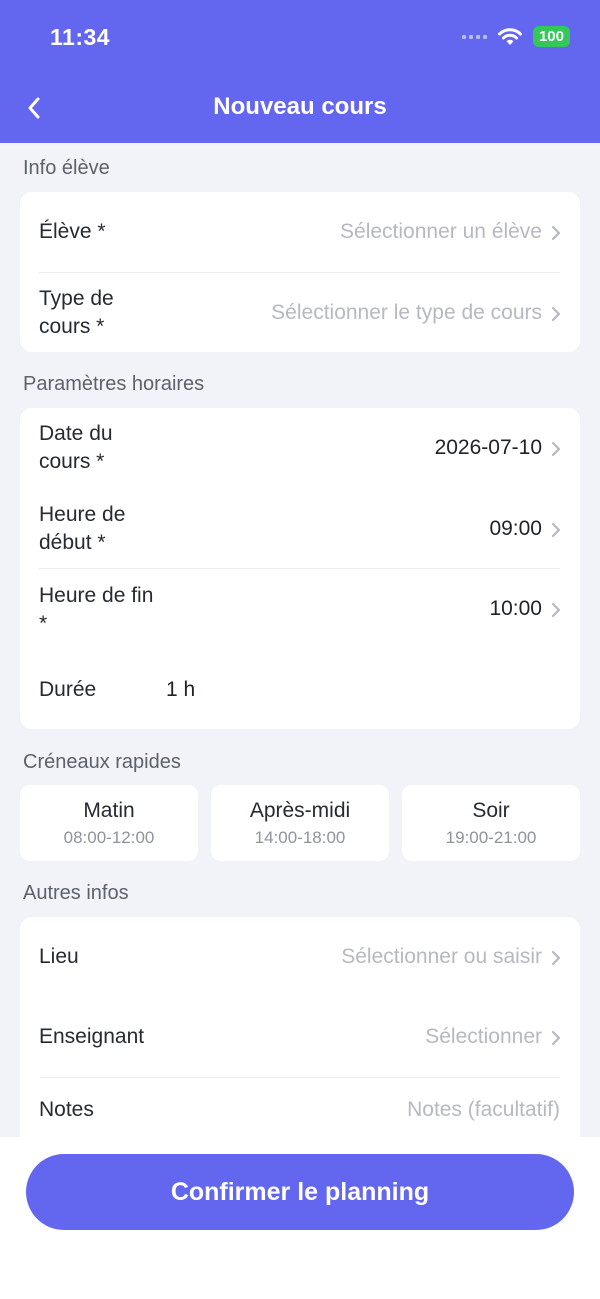 The image size is (600, 1299). I want to click on teacher-value: Sélectionner, so click(483, 1036).